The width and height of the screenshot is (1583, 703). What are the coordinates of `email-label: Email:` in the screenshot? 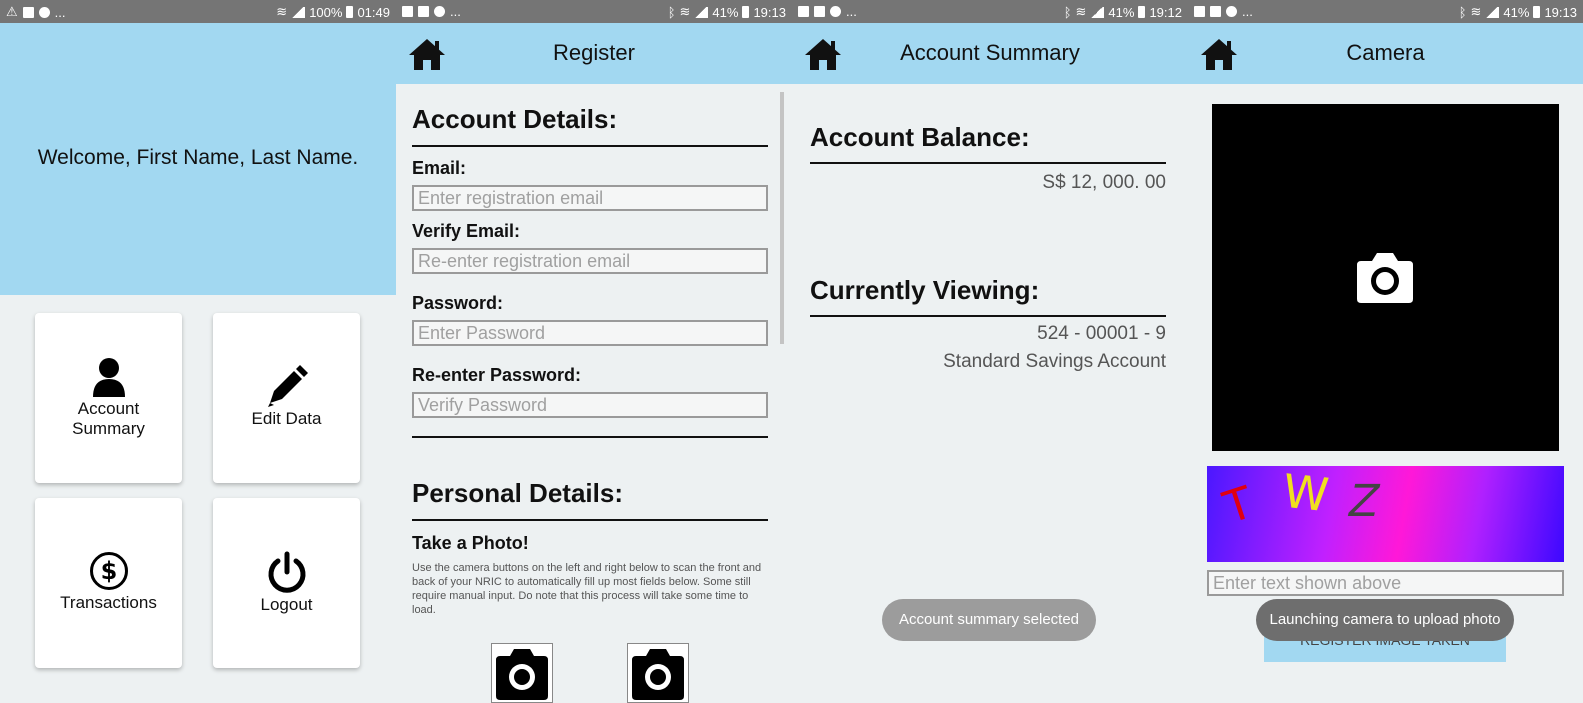 It's located at (439, 168).